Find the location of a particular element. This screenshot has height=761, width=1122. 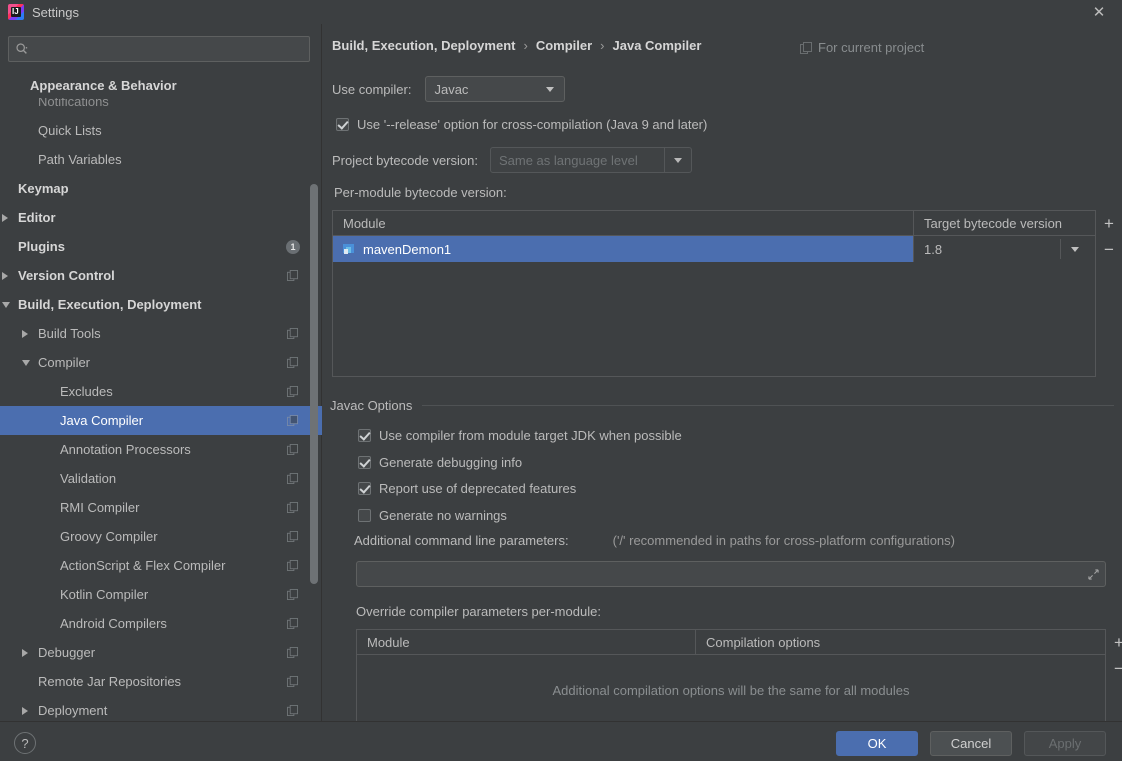

sidebar-item-quick-lists: Quick Lists is located at coordinates (161, 130).